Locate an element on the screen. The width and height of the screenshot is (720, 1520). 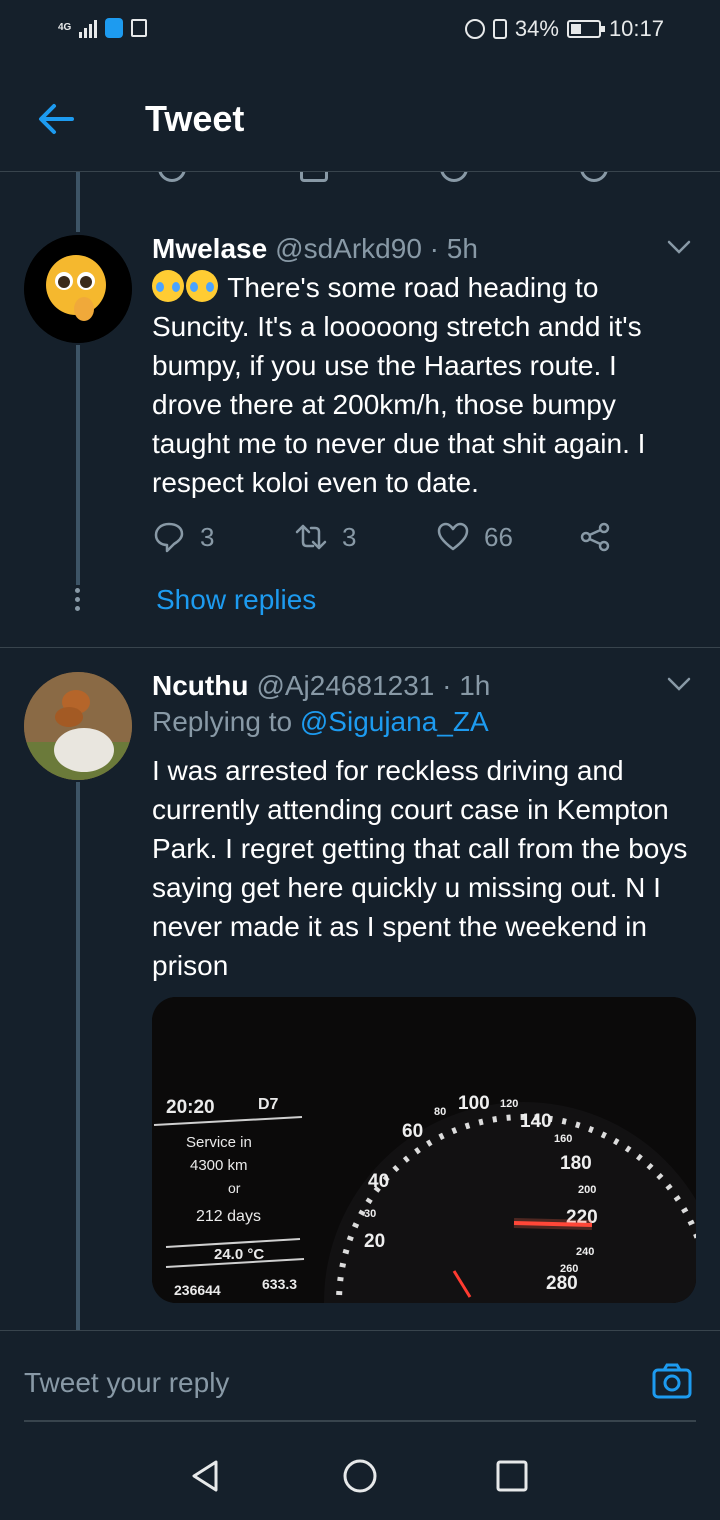
replying-to: Replying to @Sigujana_ZA is located at coordinates (320, 722).